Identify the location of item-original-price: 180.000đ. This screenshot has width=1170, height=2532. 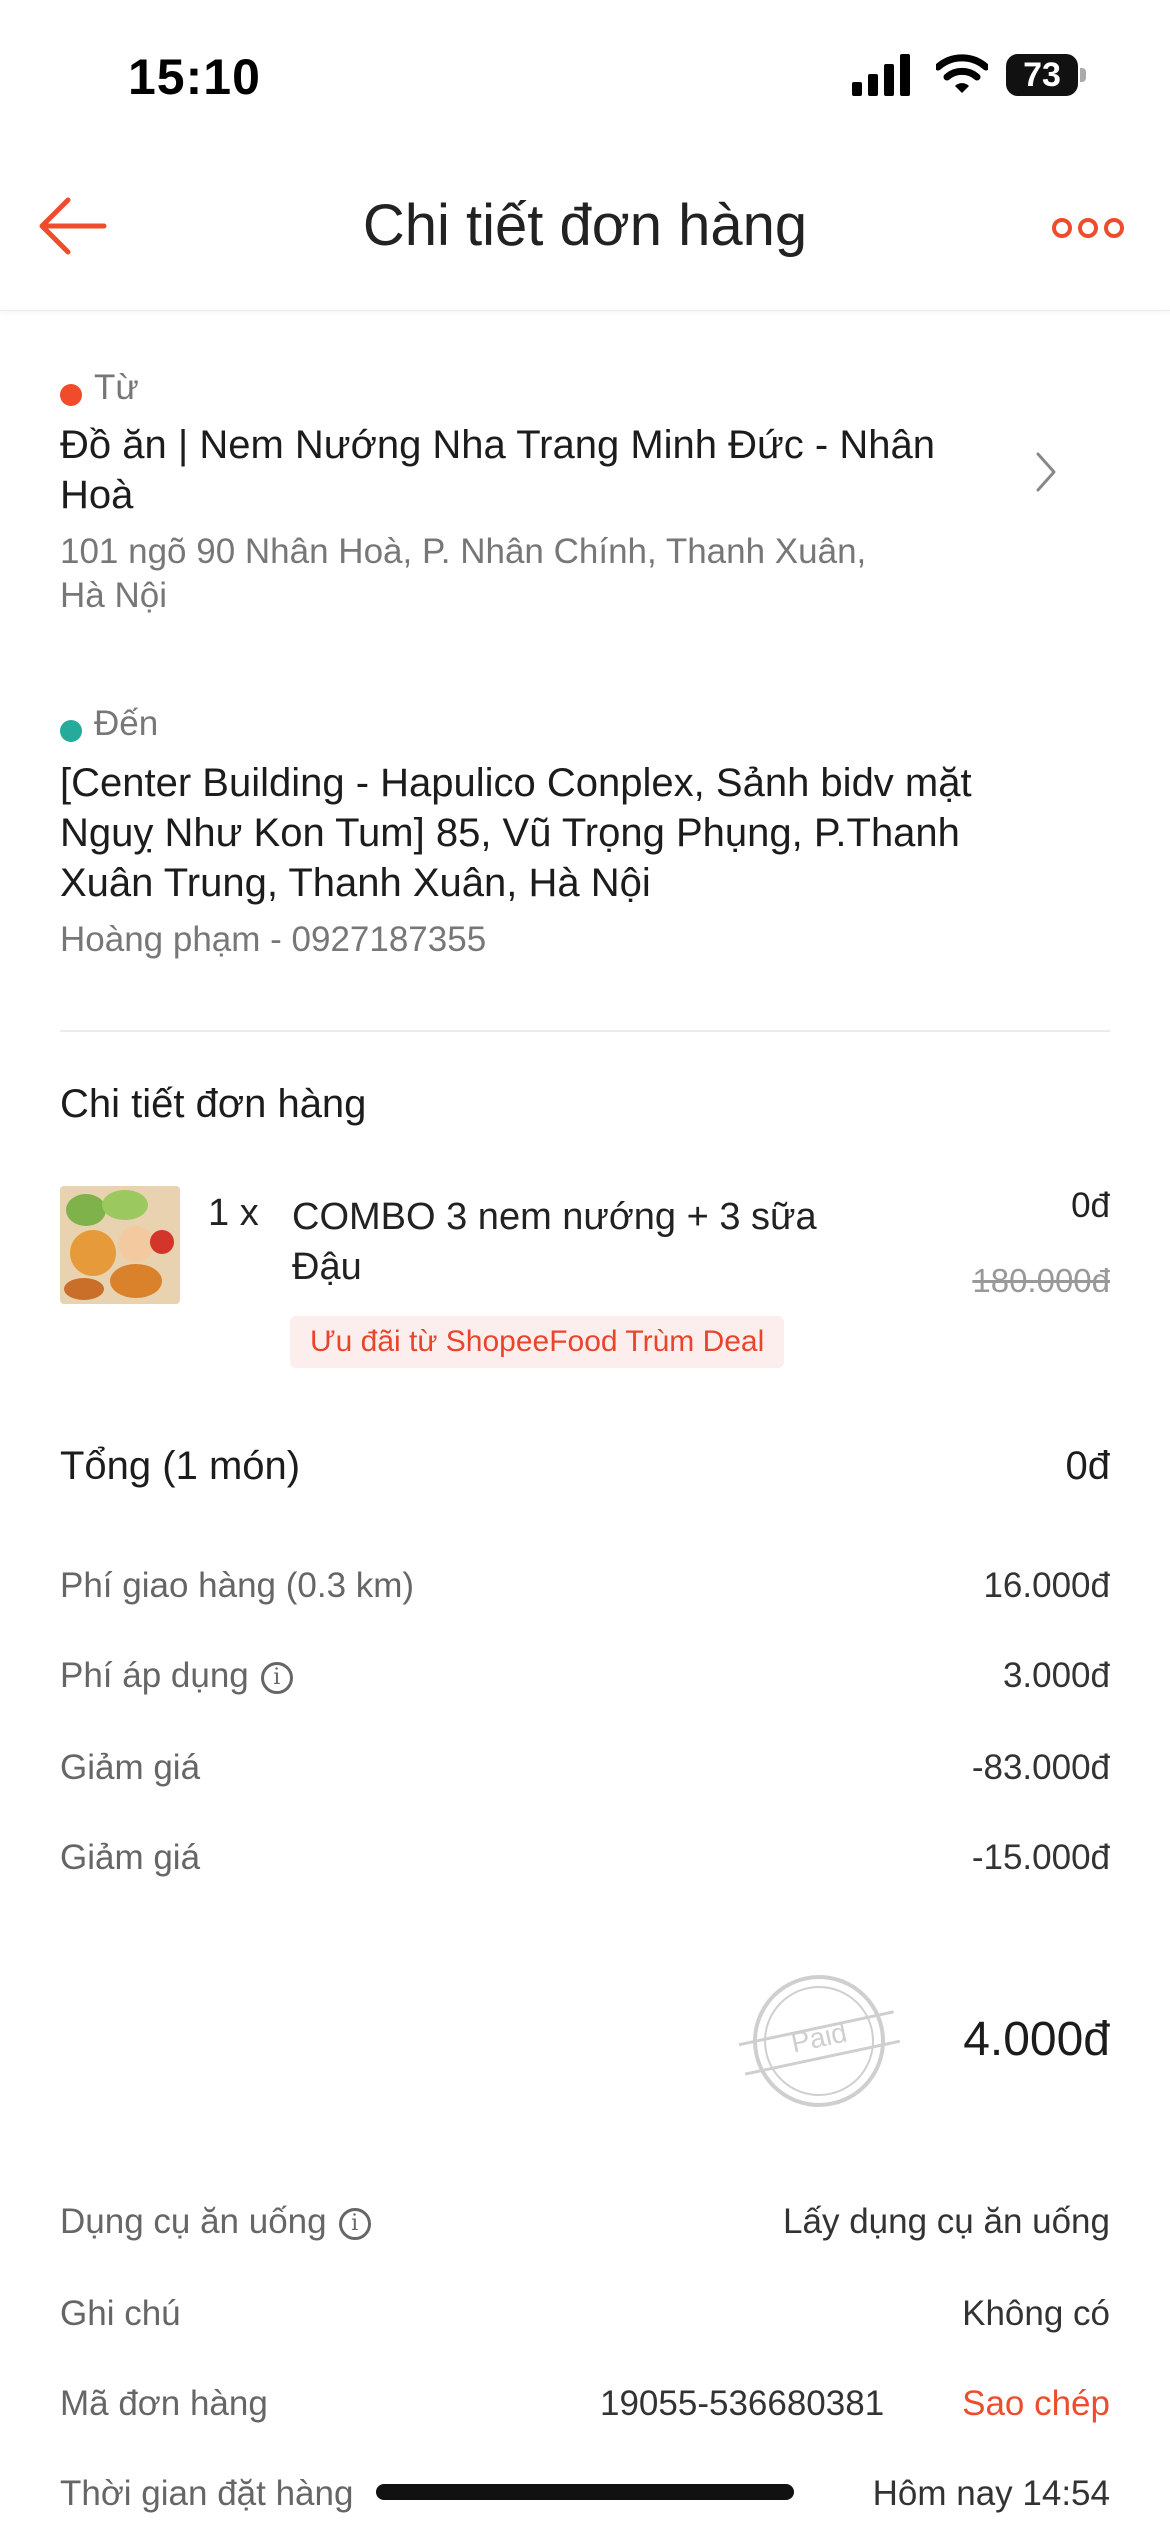
(1041, 1280).